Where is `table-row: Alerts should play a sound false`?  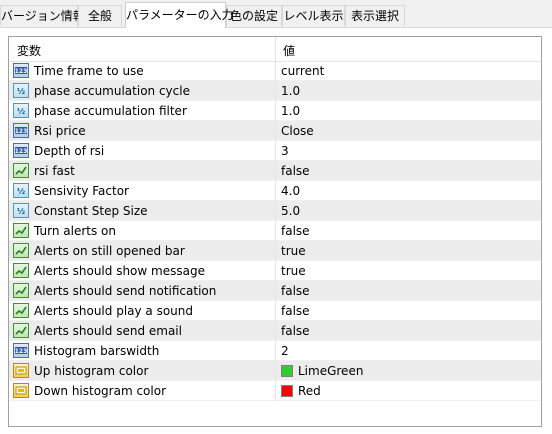 table-row: Alerts should play a sound false is located at coordinates (275, 311).